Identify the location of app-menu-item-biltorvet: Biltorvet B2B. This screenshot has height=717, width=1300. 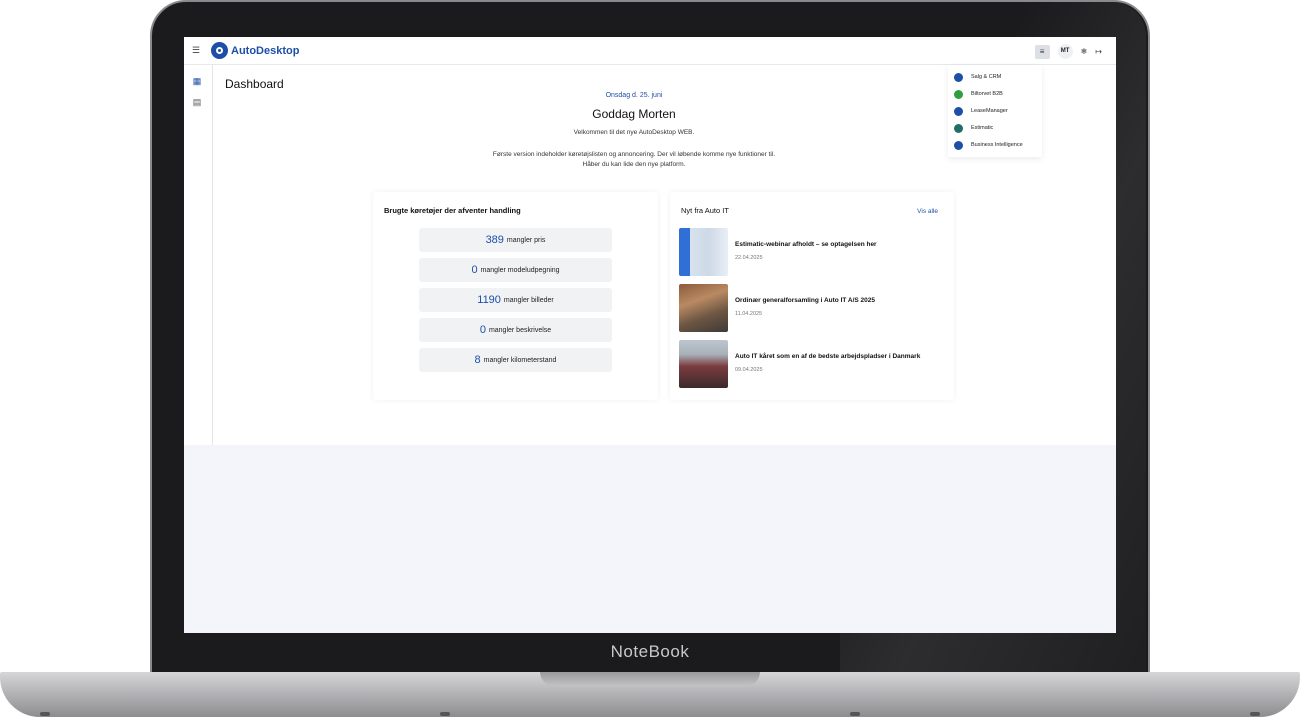
(978, 94).